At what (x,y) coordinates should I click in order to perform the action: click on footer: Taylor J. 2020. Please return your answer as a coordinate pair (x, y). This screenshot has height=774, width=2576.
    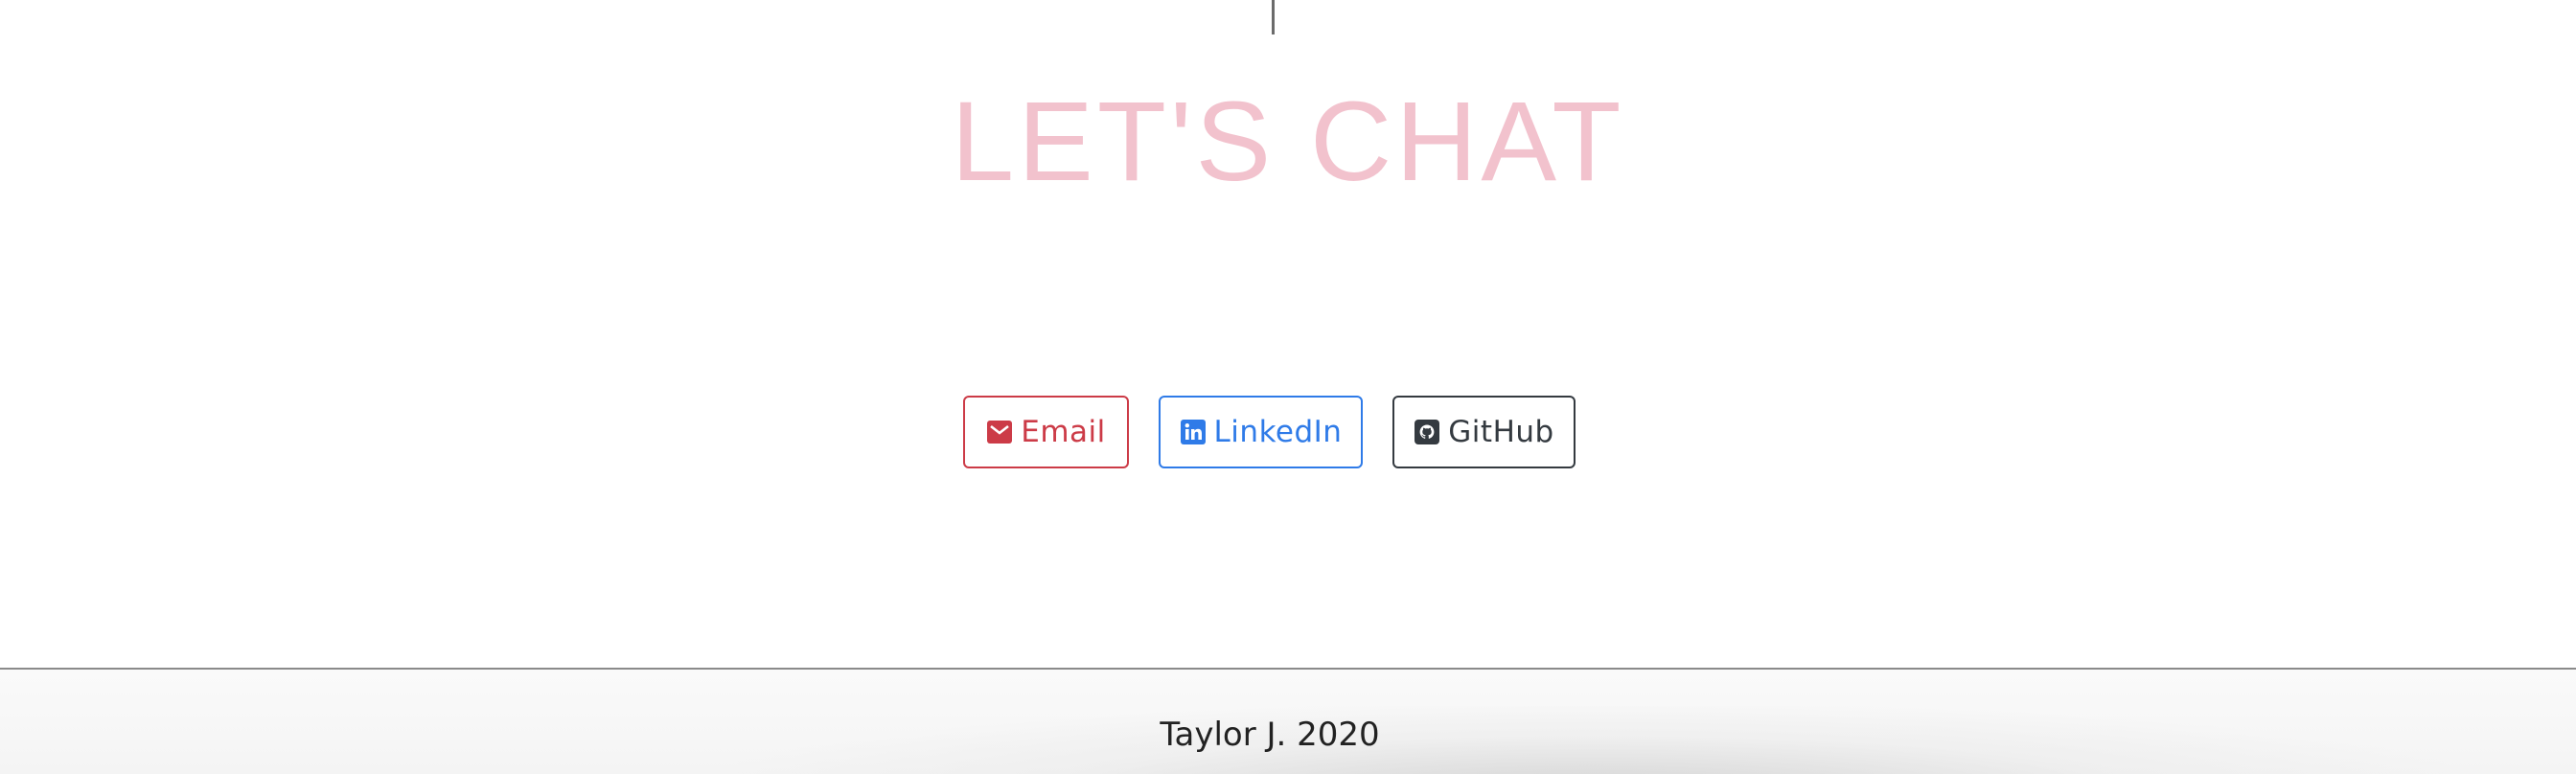
    Looking at the image, I should click on (1288, 721).